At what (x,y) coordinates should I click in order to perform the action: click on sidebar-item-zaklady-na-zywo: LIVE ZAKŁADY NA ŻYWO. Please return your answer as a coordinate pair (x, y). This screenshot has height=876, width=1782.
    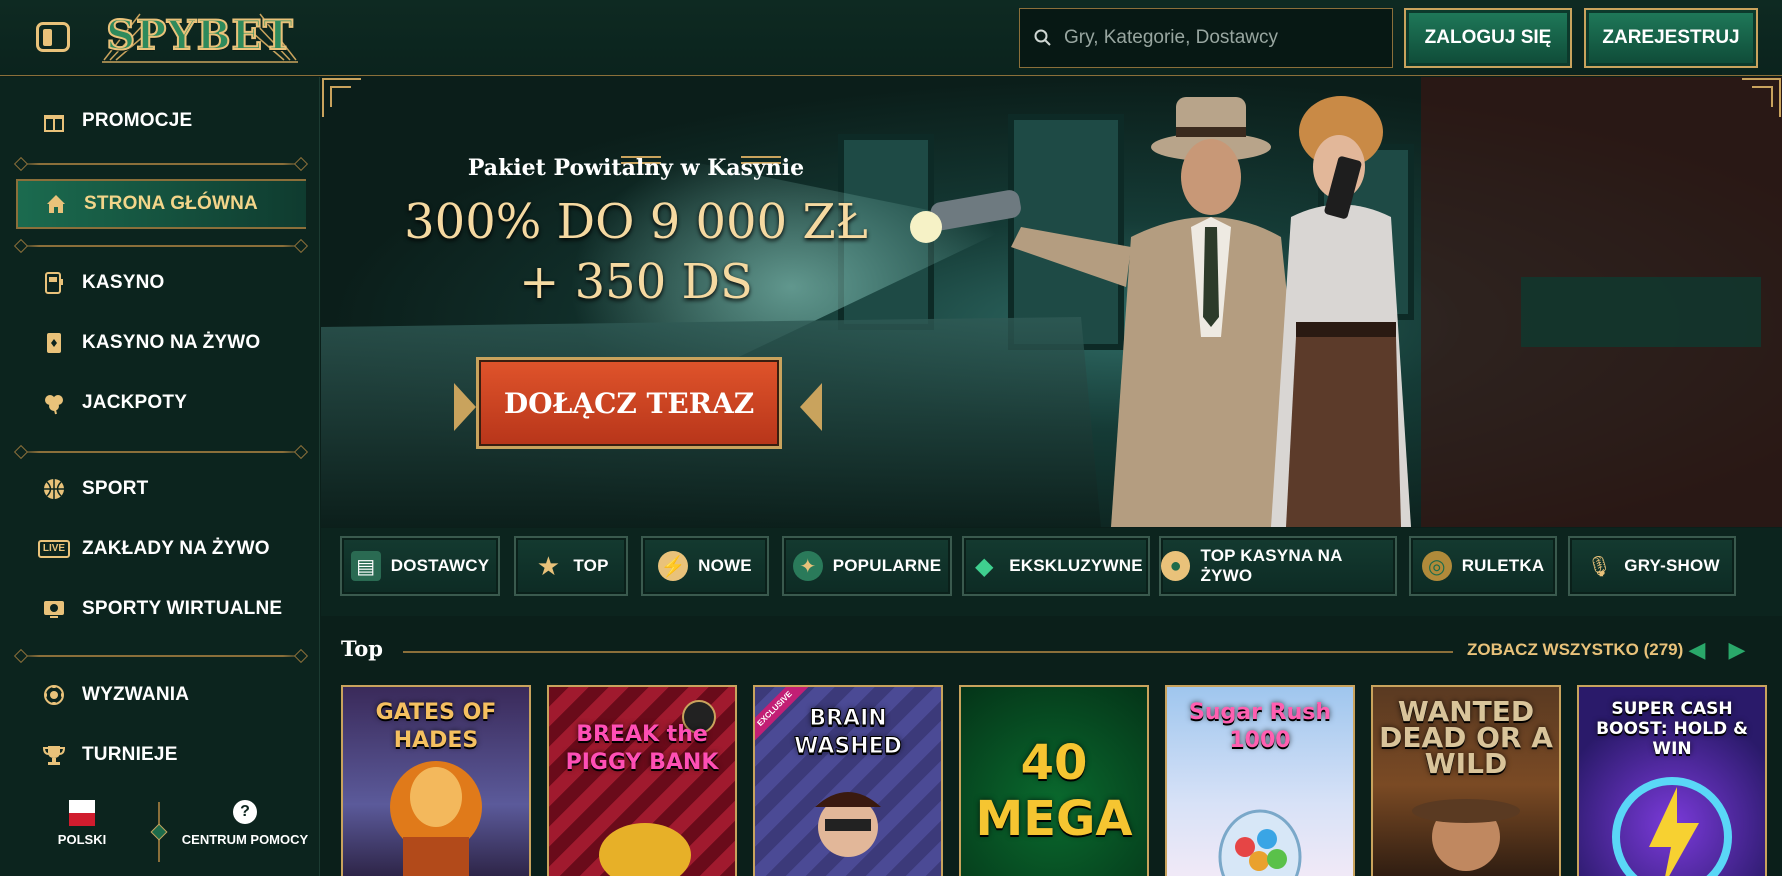
    Looking at the image, I should click on (161, 549).